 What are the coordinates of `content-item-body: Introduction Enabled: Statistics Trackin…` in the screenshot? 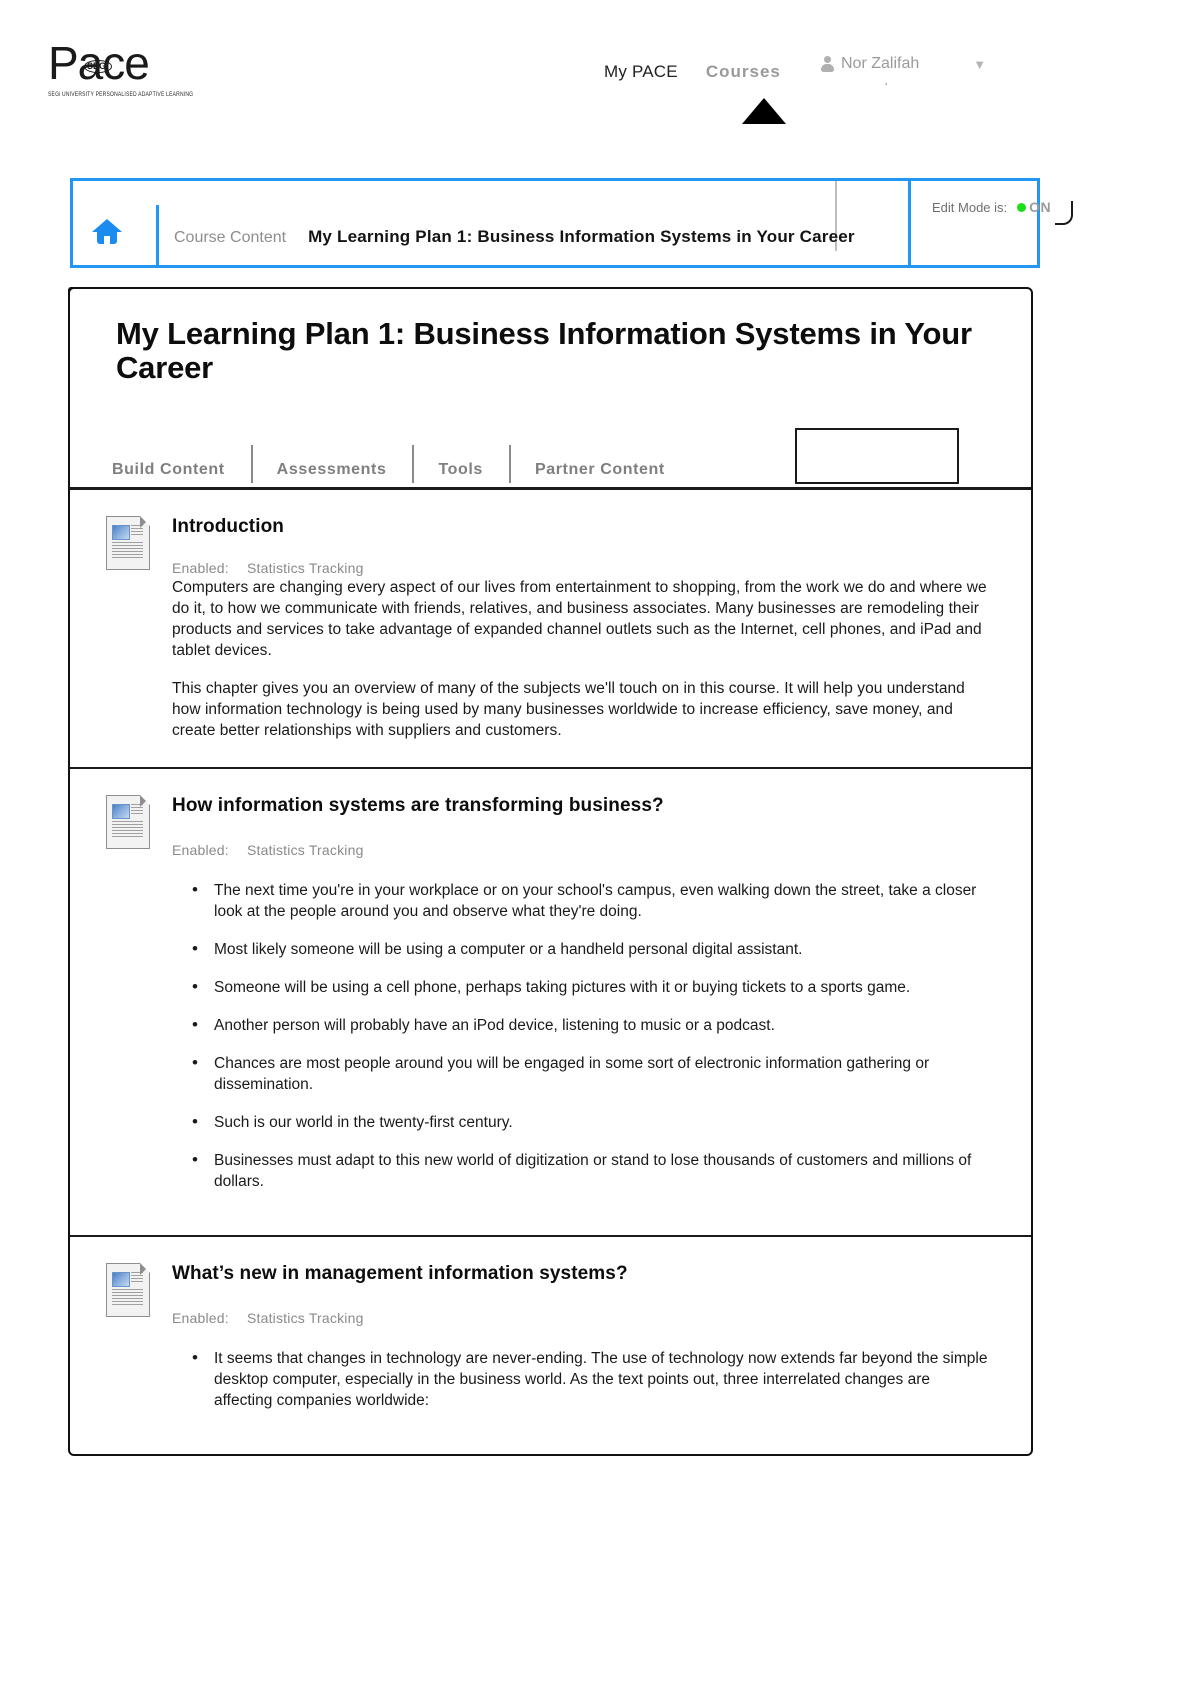 It's located at (581, 626).